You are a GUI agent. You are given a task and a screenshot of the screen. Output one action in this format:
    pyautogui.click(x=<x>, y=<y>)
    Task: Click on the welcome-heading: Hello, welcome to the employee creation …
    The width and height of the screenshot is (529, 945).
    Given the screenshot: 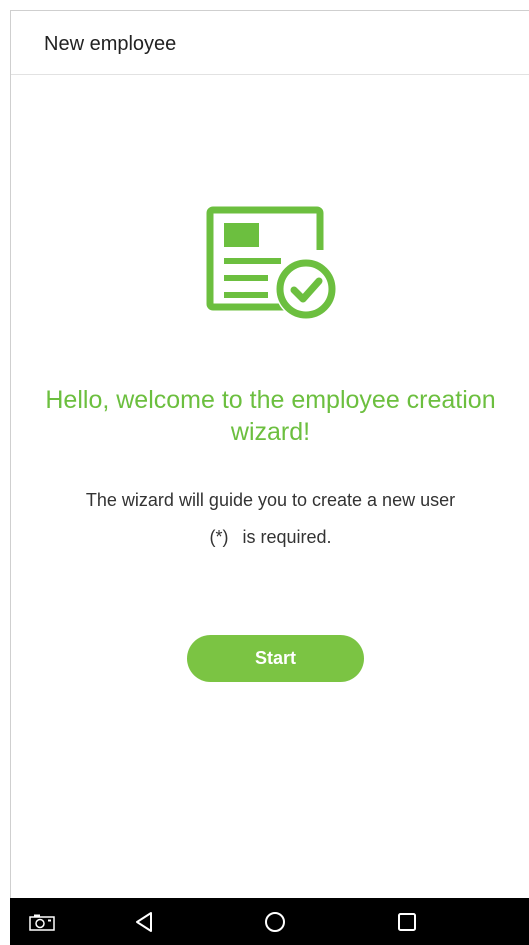 What is the action you would take?
    pyautogui.click(x=270, y=416)
    